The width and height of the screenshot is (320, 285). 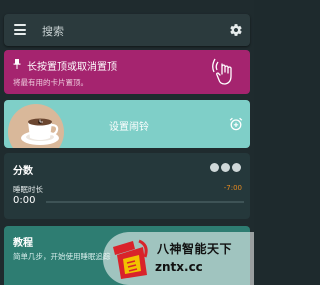 I want to click on set-alarm-button: 设置闹铃, so click(x=129, y=125).